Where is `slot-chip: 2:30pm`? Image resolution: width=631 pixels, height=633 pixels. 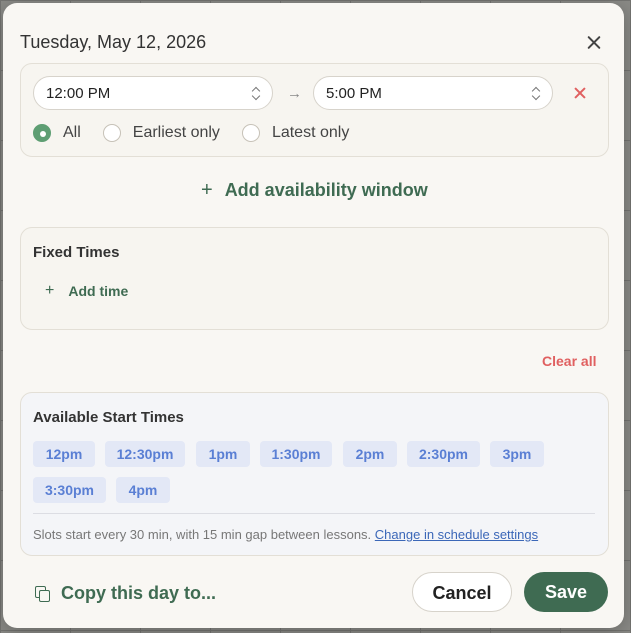 slot-chip: 2:30pm is located at coordinates (443, 454).